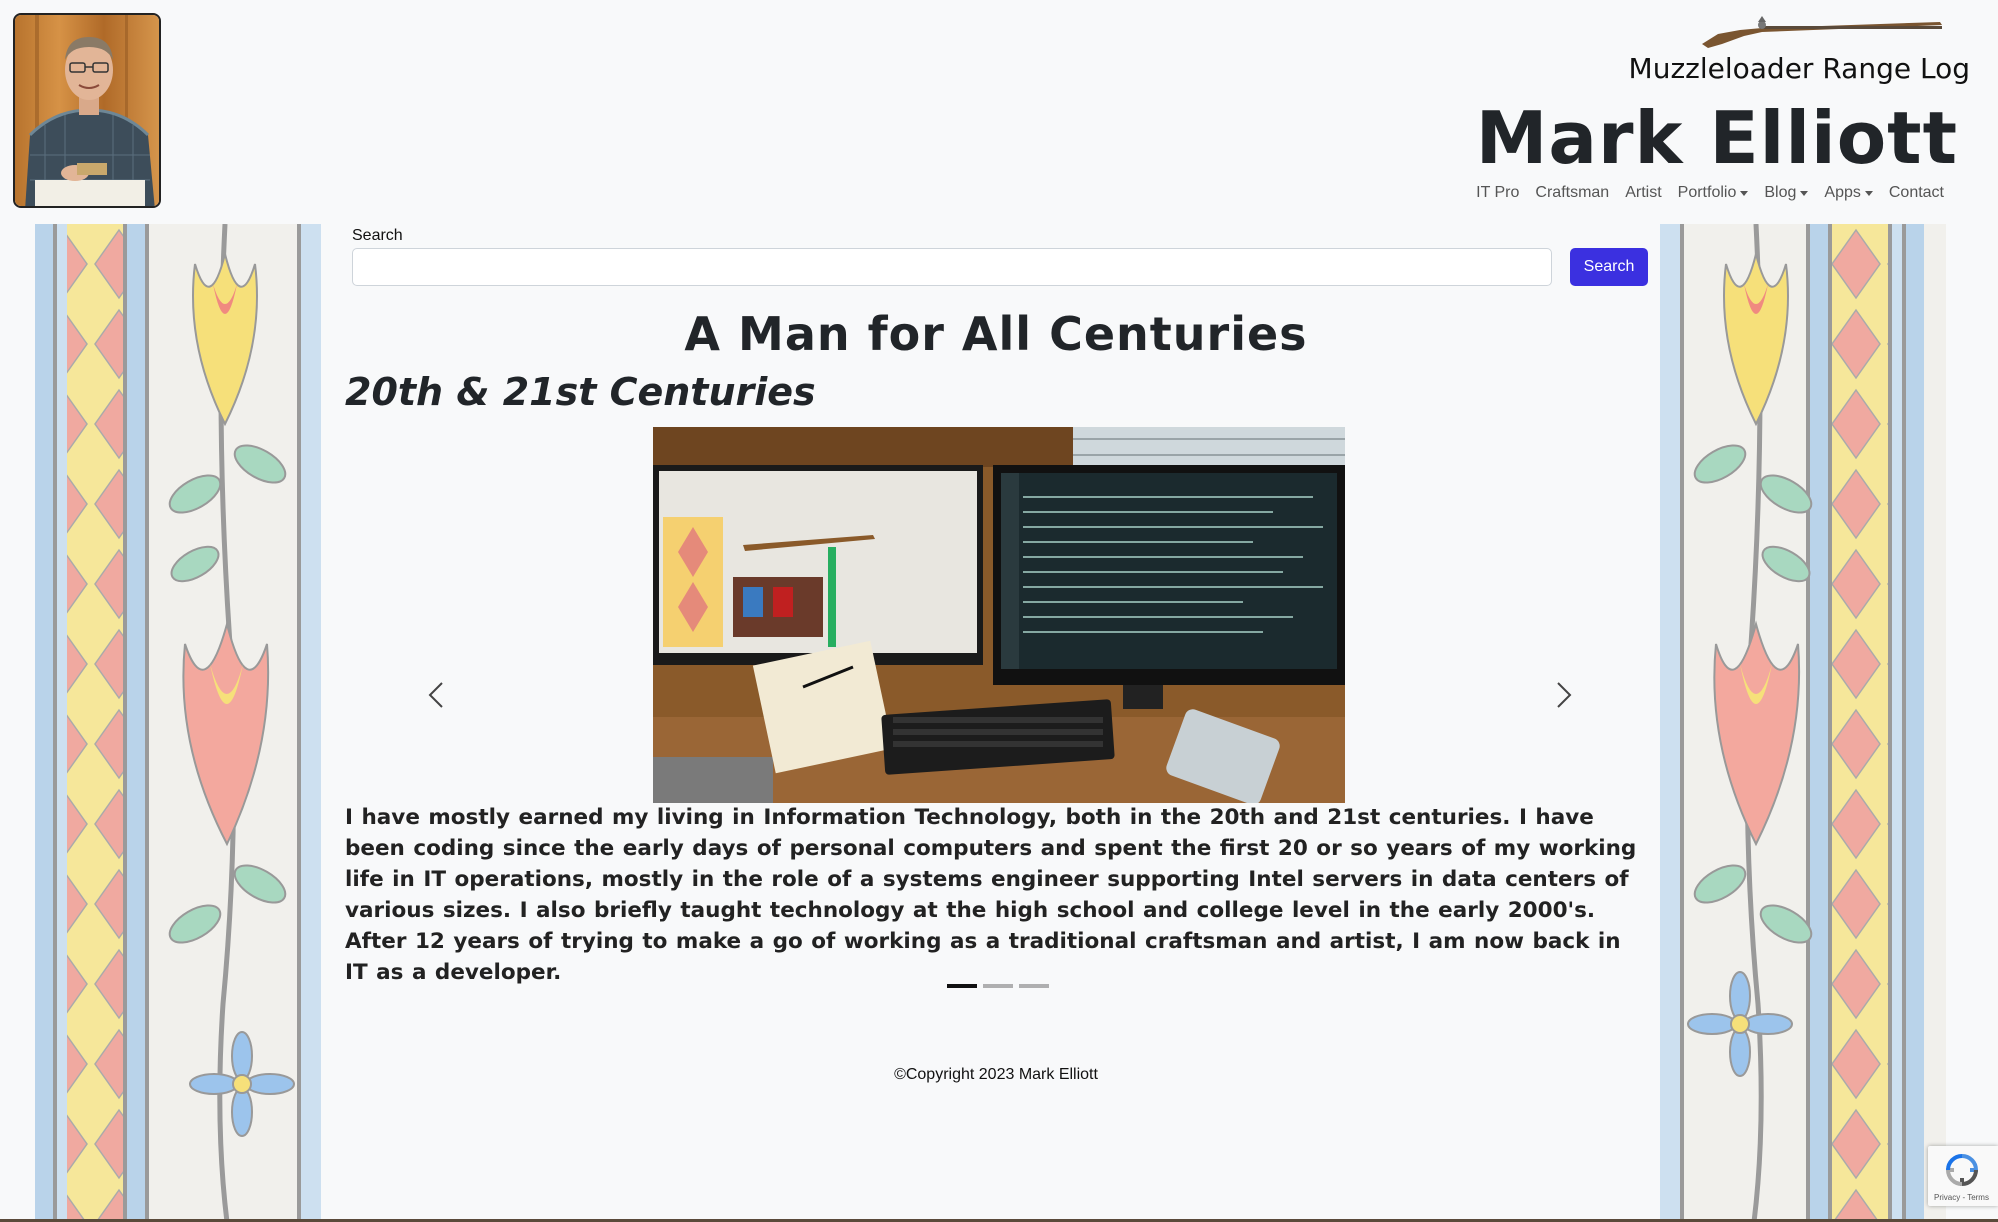 The image size is (1998, 1222). What do you see at coordinates (996, 1074) in the screenshot?
I see `copyright-text: ©Copyright 2023 Mark Elliott` at bounding box center [996, 1074].